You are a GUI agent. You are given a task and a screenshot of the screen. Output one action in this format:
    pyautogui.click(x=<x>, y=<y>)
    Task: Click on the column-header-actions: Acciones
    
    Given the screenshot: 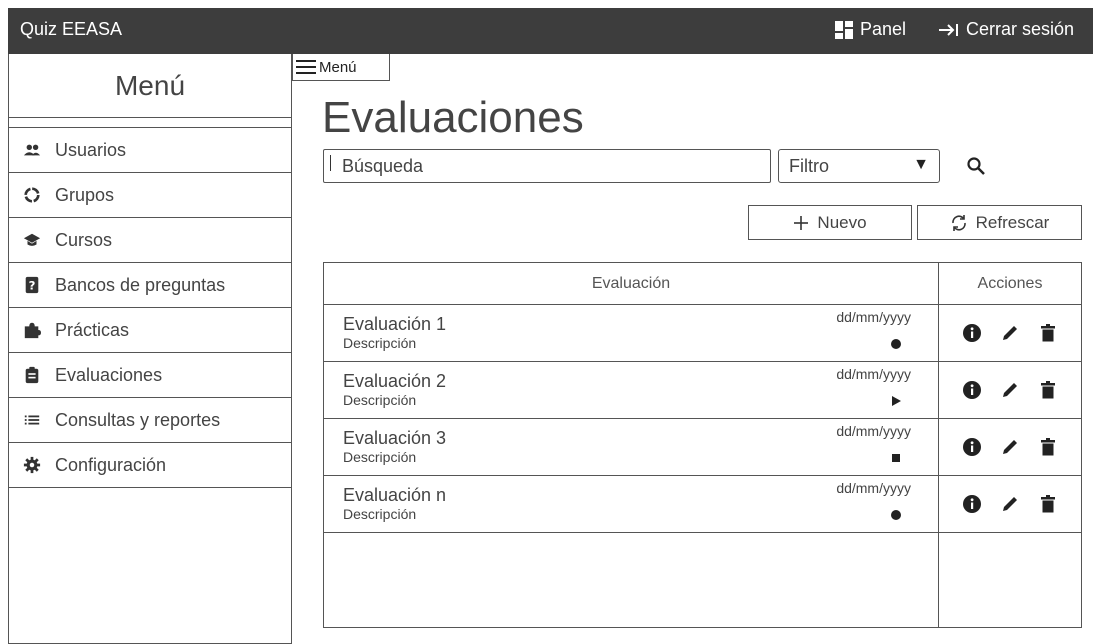 What is the action you would take?
    pyautogui.click(x=1009, y=283)
    